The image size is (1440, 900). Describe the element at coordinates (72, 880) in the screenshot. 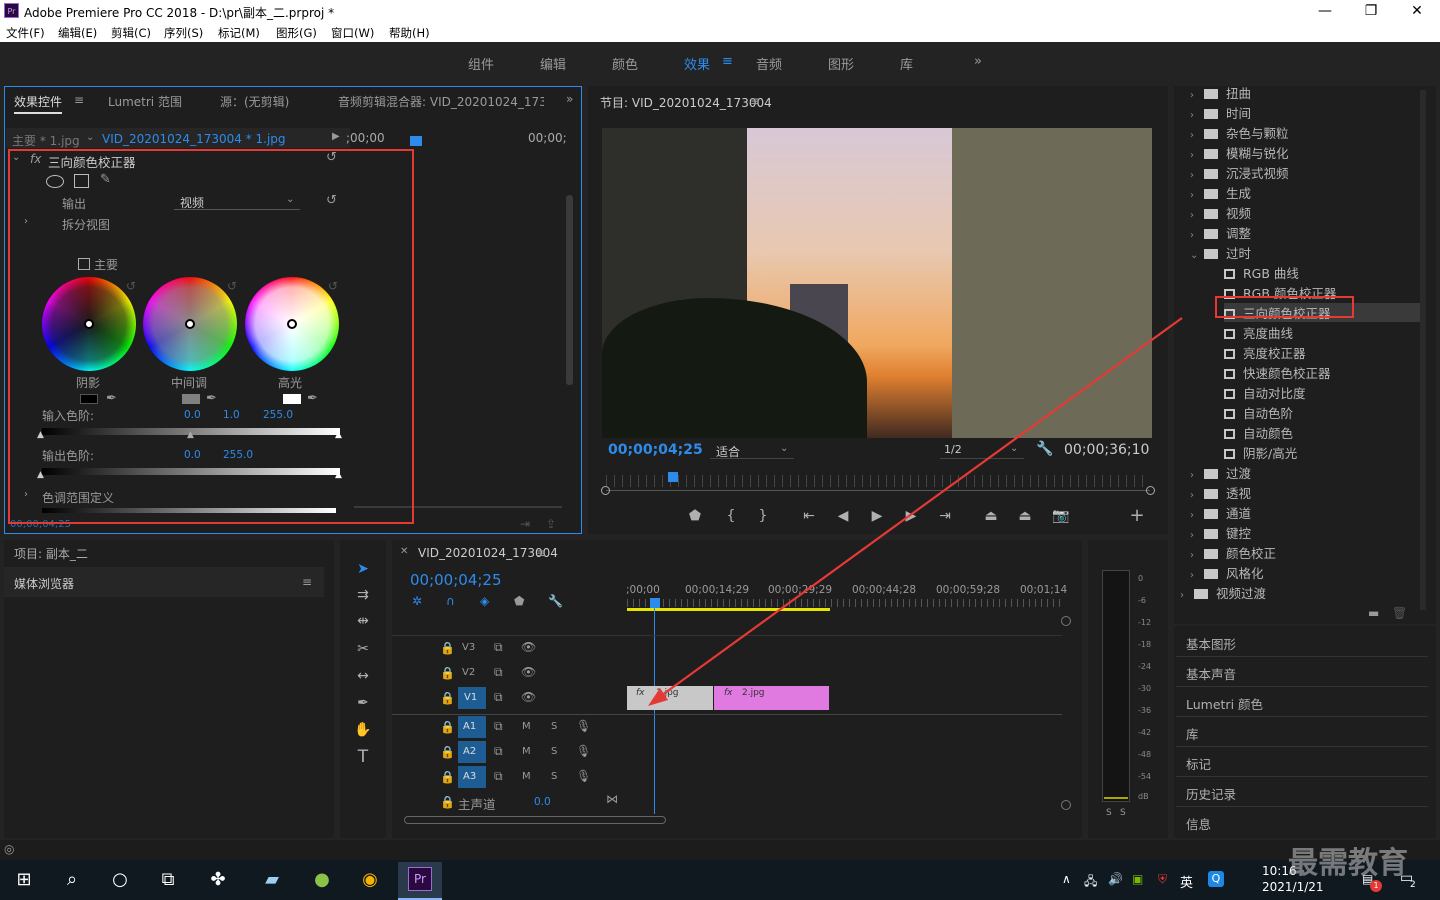

I see `search-icon: ⌕` at that location.